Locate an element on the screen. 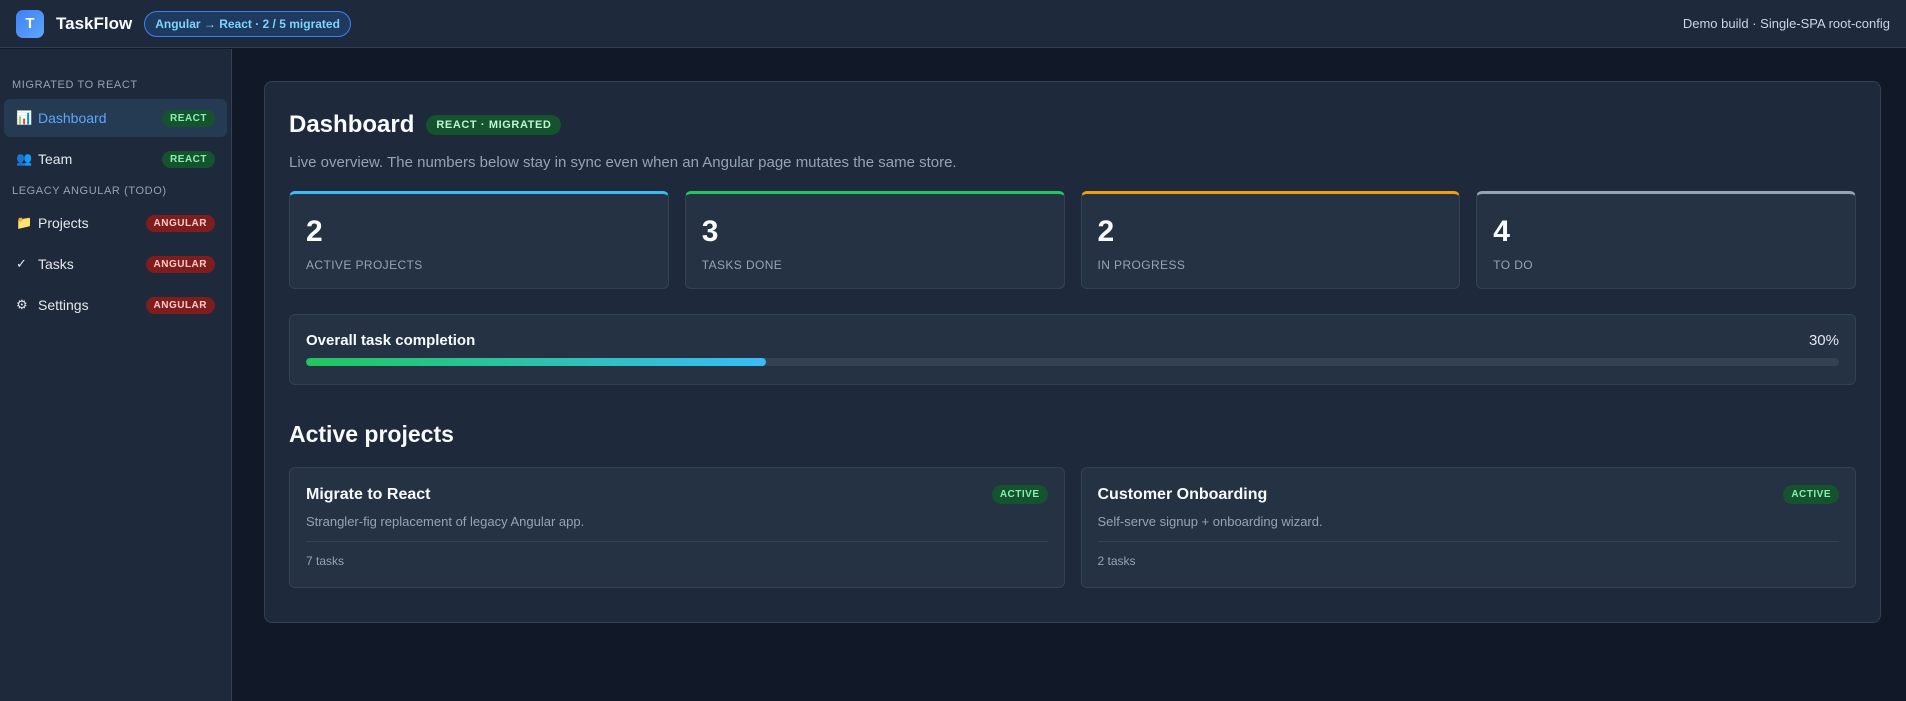 This screenshot has width=1906, height=701. folder-icon: 📁 is located at coordinates (24, 222).